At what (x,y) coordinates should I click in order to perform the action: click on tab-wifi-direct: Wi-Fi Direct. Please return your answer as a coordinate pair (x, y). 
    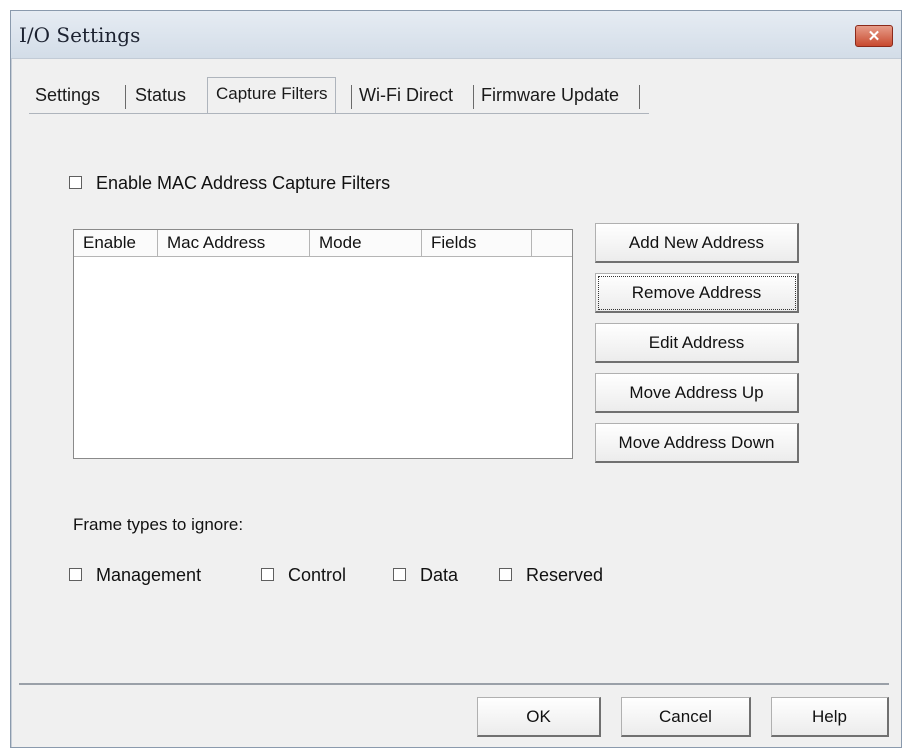
    Looking at the image, I should click on (406, 95).